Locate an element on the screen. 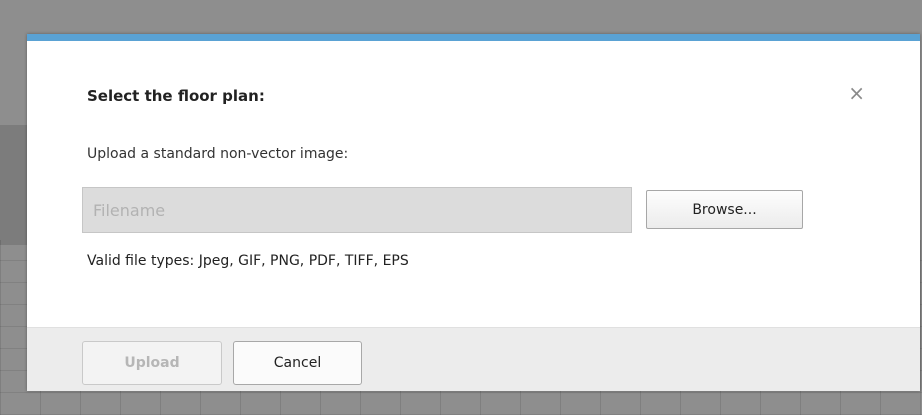 The height and width of the screenshot is (415, 922). dialog-footer: Upload Cancel is located at coordinates (473, 359).